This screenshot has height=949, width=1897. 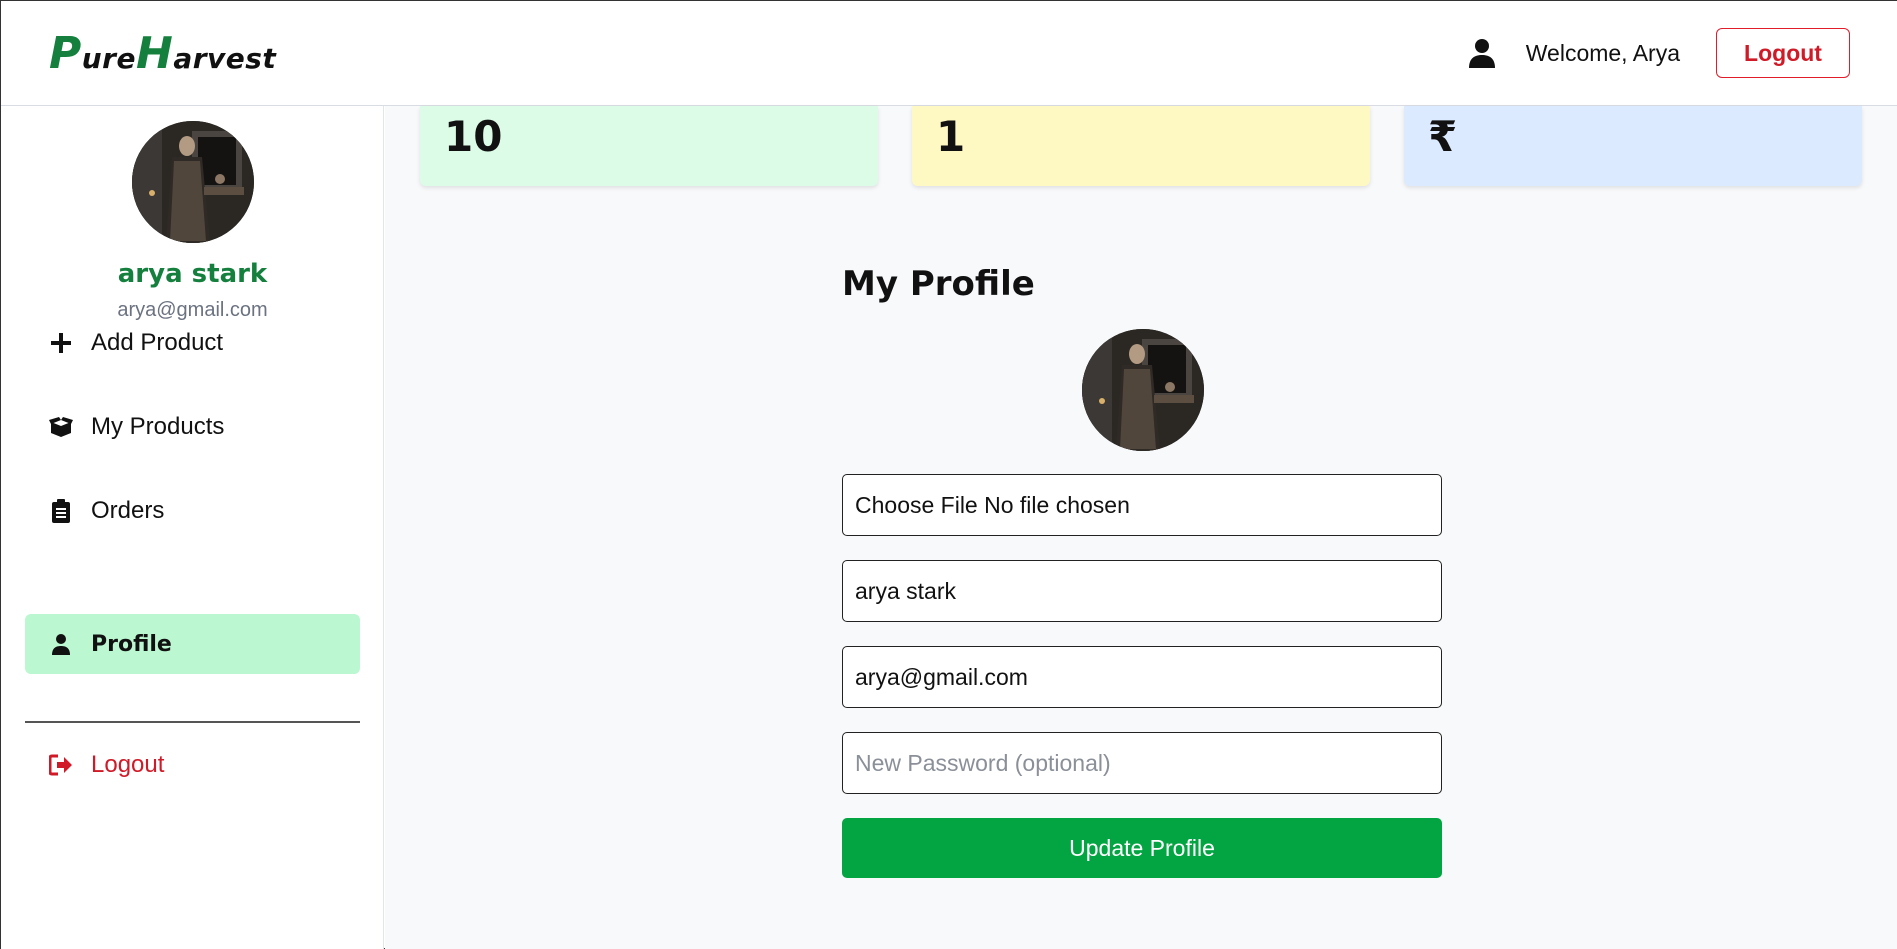 I want to click on plus-icon, so click(x=61, y=343).